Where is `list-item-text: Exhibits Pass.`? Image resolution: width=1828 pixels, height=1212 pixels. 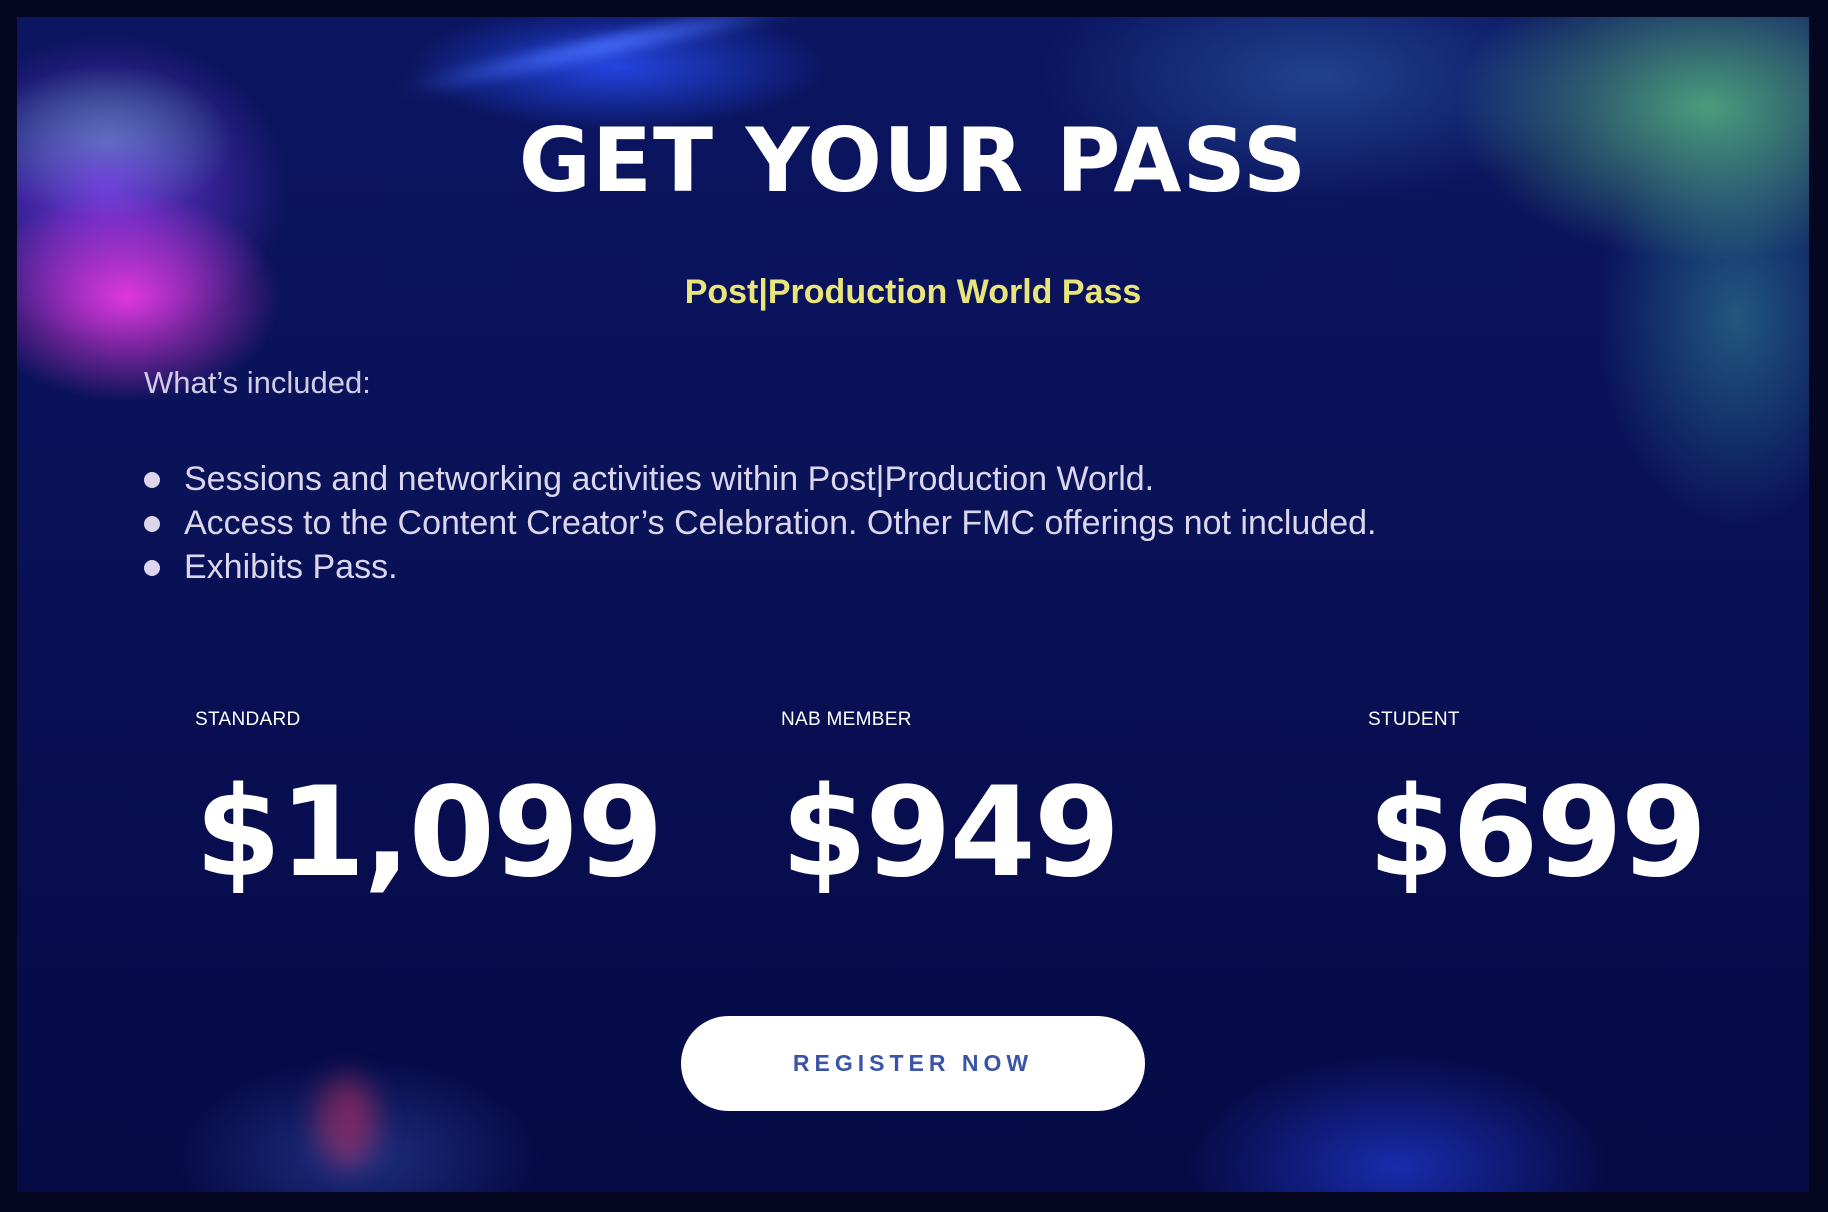
list-item-text: Exhibits Pass. is located at coordinates (291, 567).